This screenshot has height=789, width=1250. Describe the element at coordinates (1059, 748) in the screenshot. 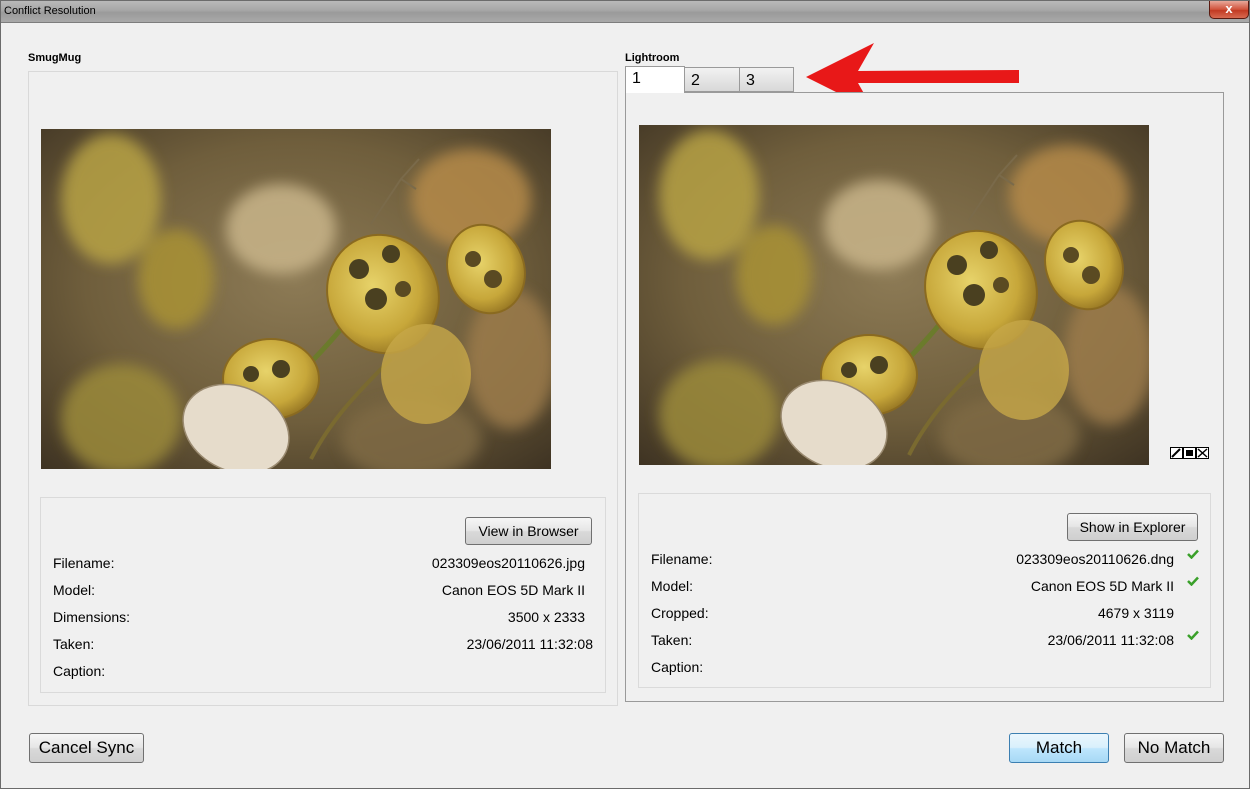

I see `match-button: Match` at that location.